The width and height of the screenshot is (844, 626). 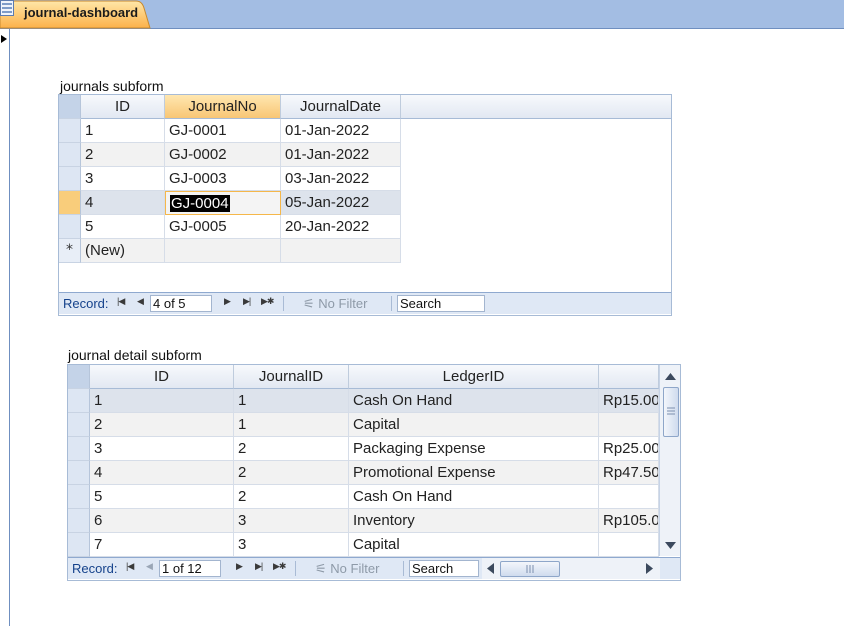 I want to click on grip-icon, so click(x=671, y=411).